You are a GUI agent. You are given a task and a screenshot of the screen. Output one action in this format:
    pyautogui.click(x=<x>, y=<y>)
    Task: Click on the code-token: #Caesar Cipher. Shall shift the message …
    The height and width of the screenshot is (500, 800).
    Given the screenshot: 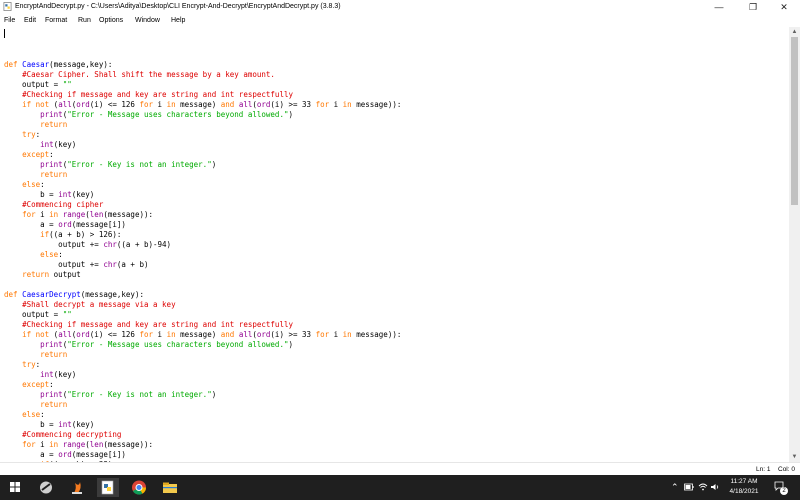 What is the action you would take?
    pyautogui.click(x=148, y=74)
    